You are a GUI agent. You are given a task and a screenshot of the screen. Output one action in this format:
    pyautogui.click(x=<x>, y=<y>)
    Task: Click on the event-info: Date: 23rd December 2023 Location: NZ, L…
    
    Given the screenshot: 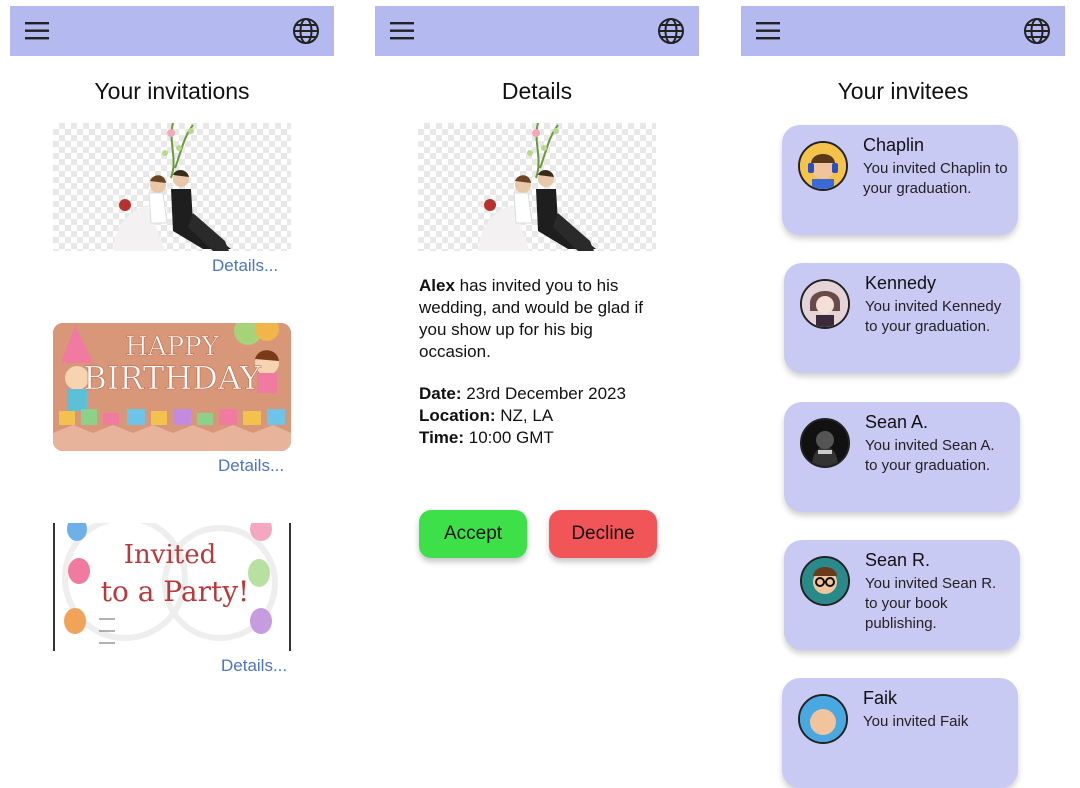 What is the action you would take?
    pyautogui.click(x=549, y=416)
    